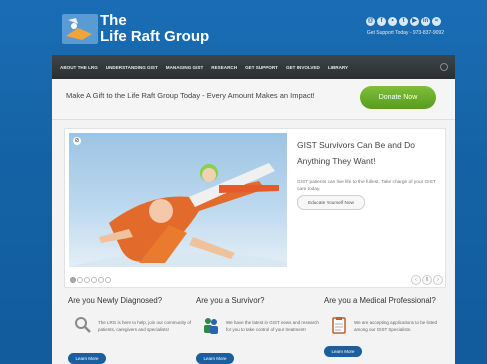 This screenshot has width=487, height=364. What do you see at coordinates (113, 20) in the screenshot?
I see `site-title-line1: The` at bounding box center [113, 20].